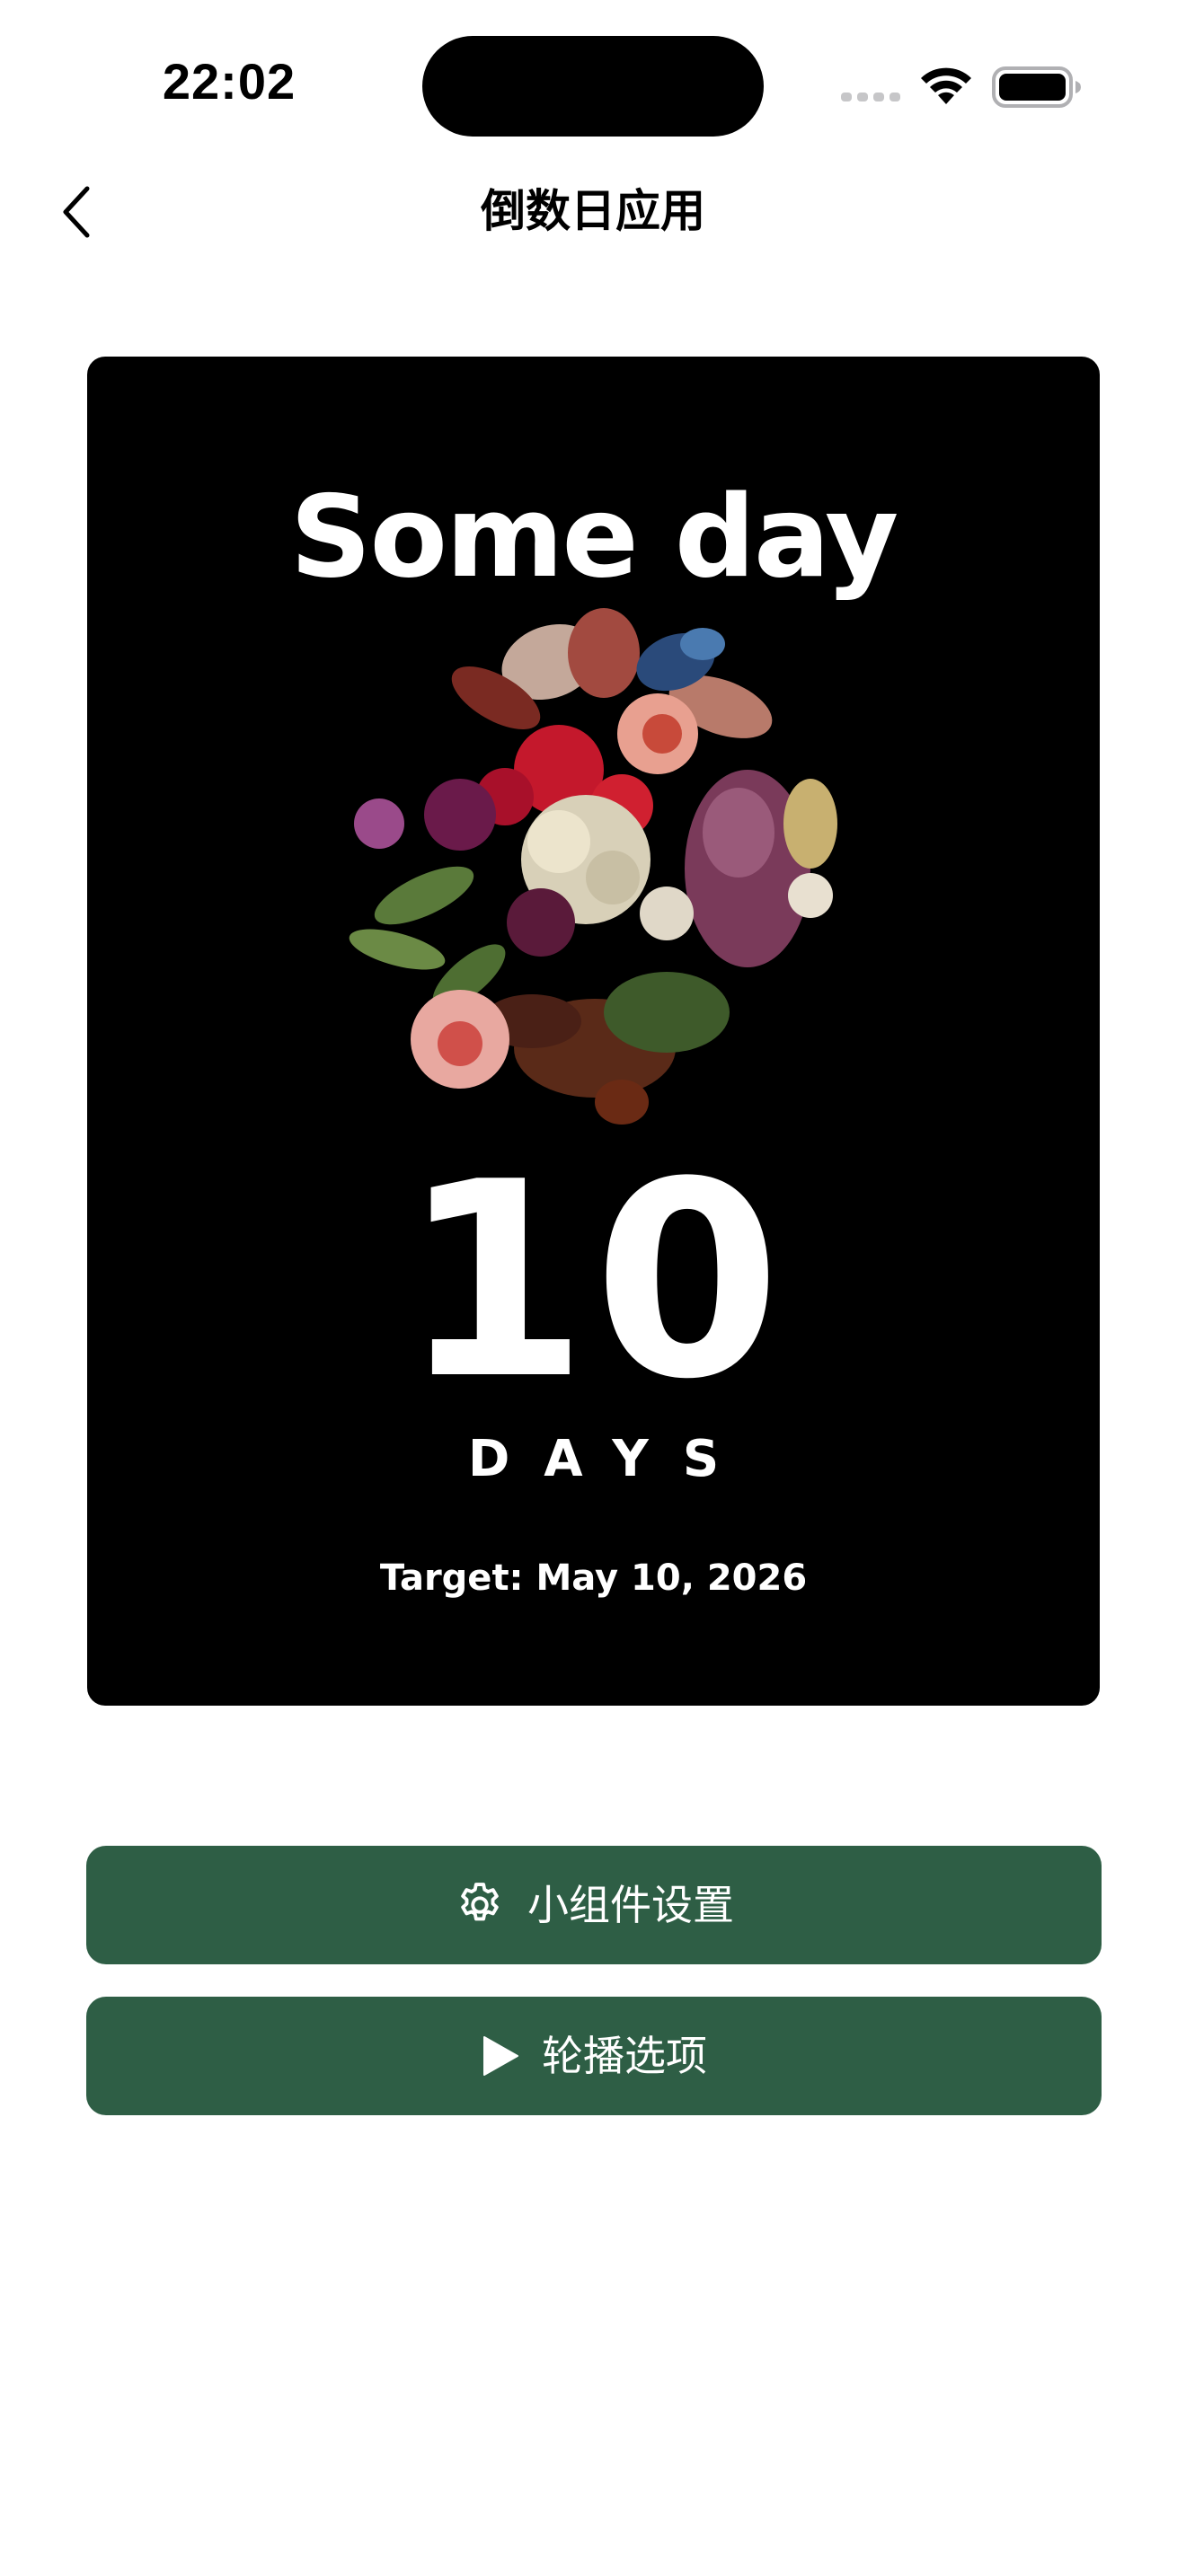  What do you see at coordinates (500, 2056) in the screenshot?
I see `play-icon` at bounding box center [500, 2056].